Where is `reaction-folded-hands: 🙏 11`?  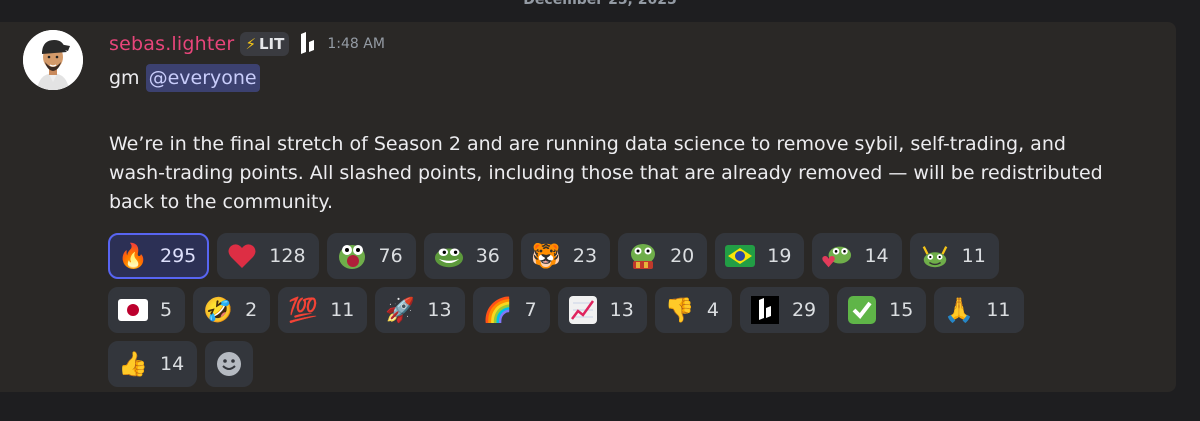
reaction-folded-hands: 🙏 11 is located at coordinates (979, 310).